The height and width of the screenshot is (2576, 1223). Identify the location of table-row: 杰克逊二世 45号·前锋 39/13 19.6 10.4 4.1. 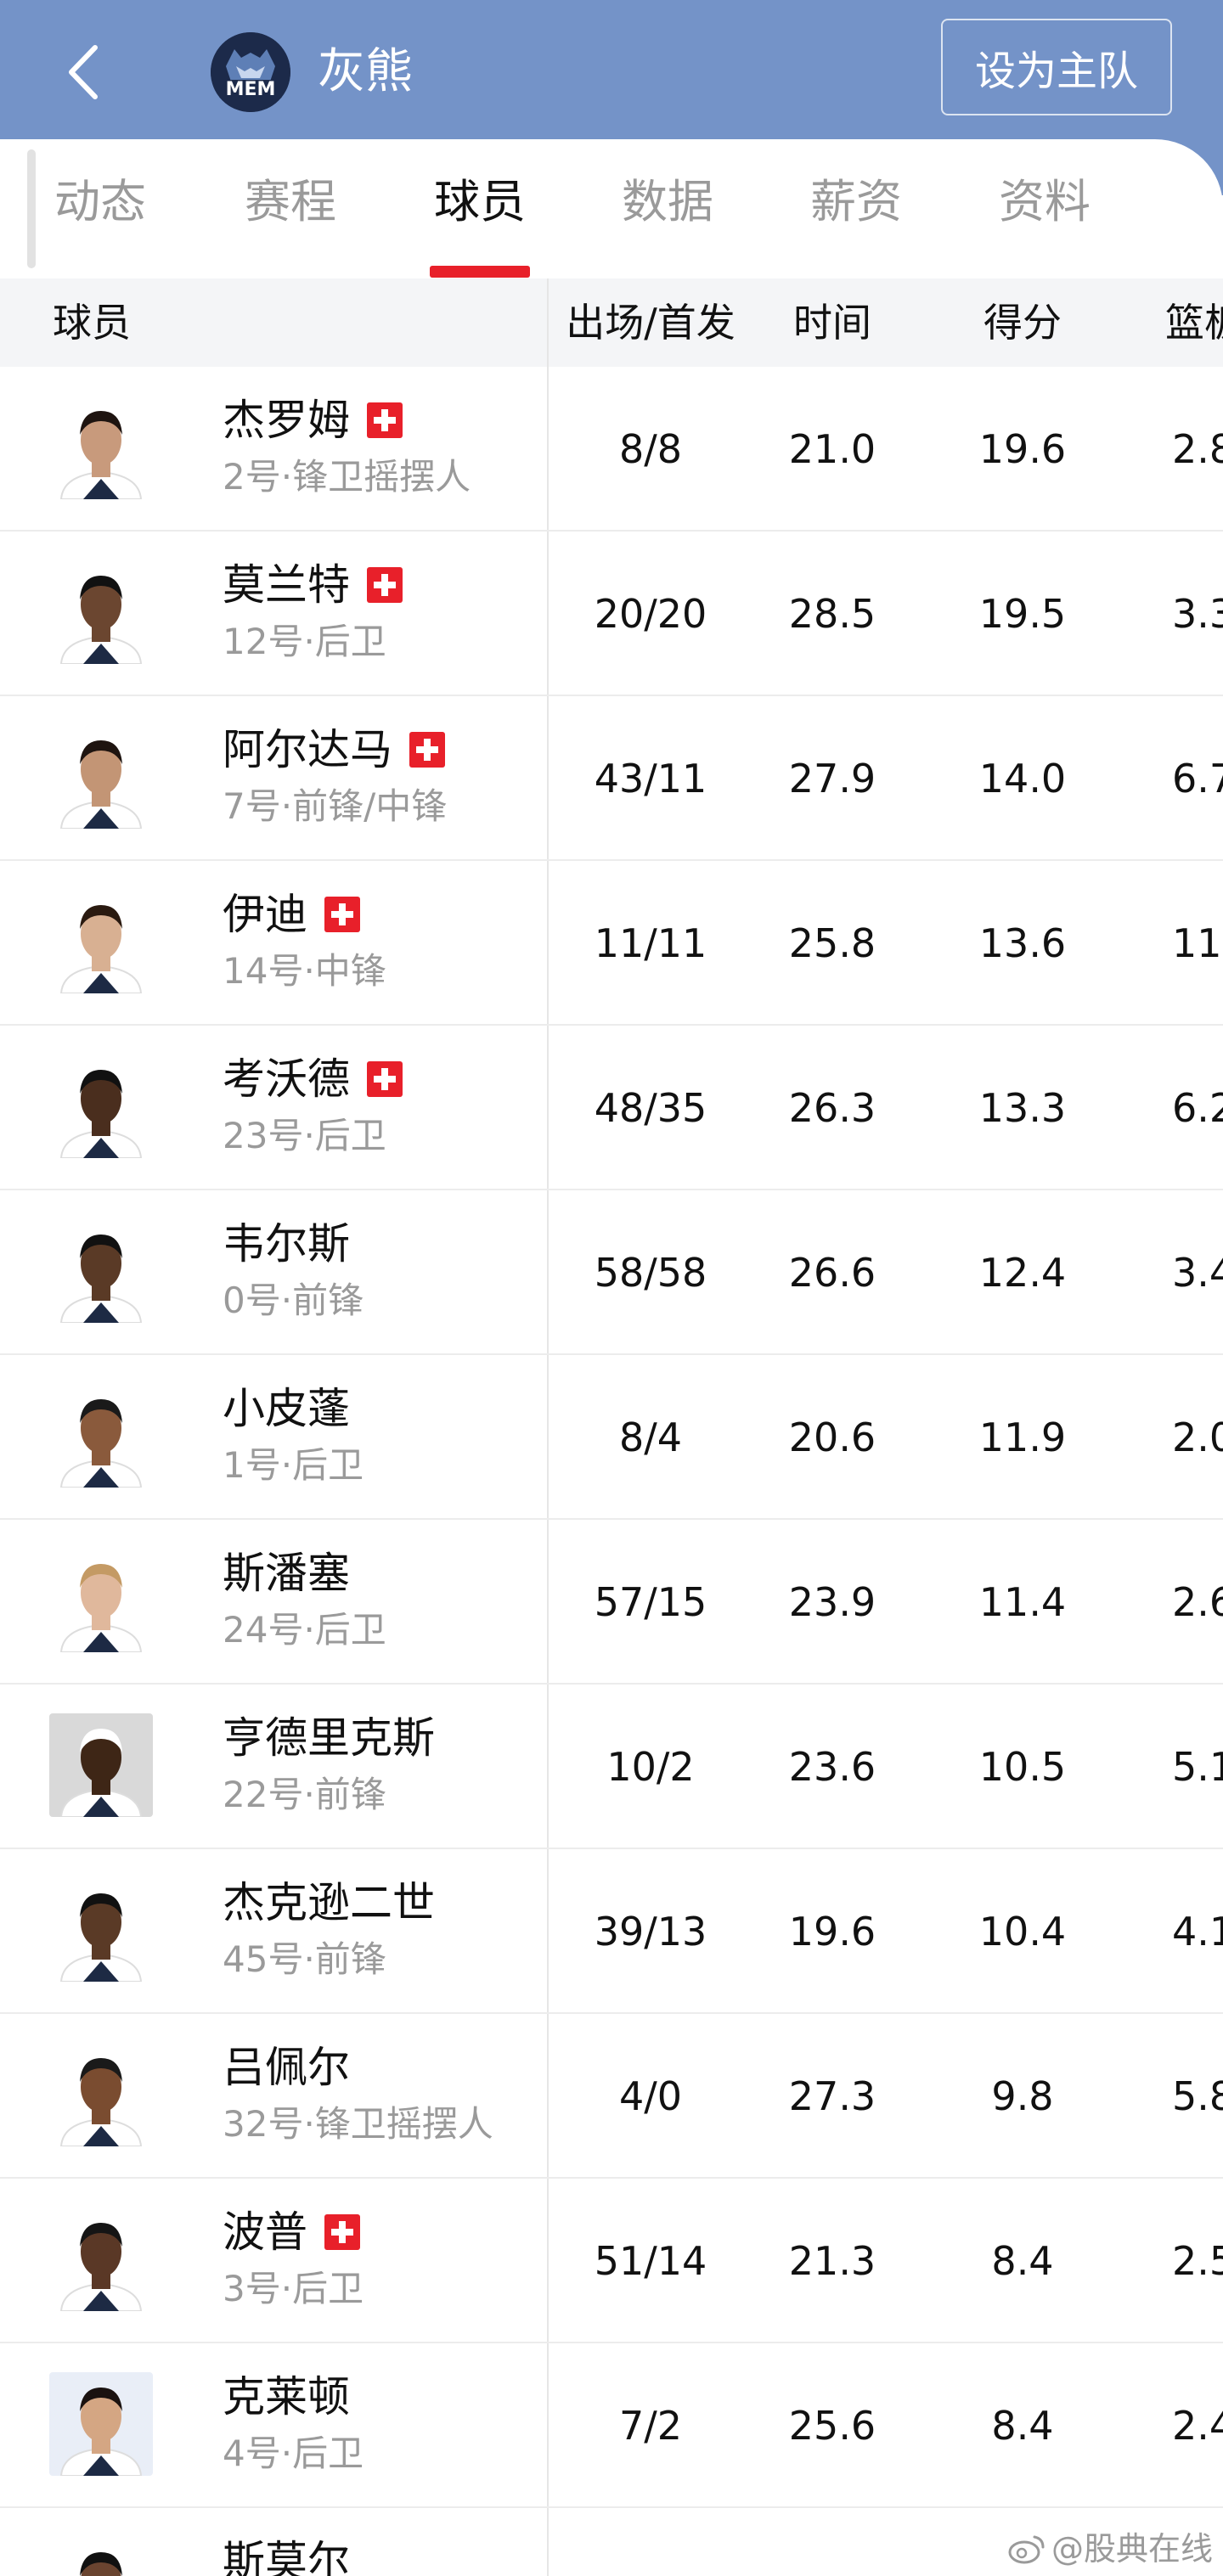
(611, 1931).